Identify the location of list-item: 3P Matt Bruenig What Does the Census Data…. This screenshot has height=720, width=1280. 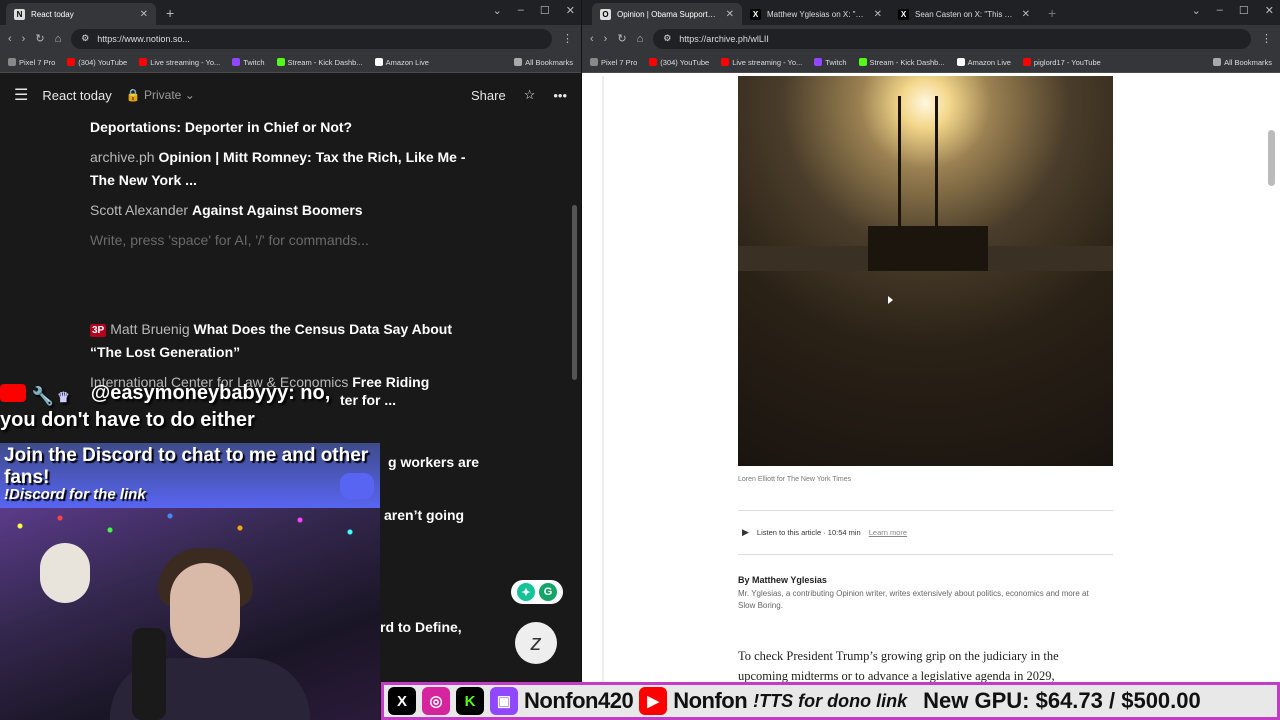
(285, 341).